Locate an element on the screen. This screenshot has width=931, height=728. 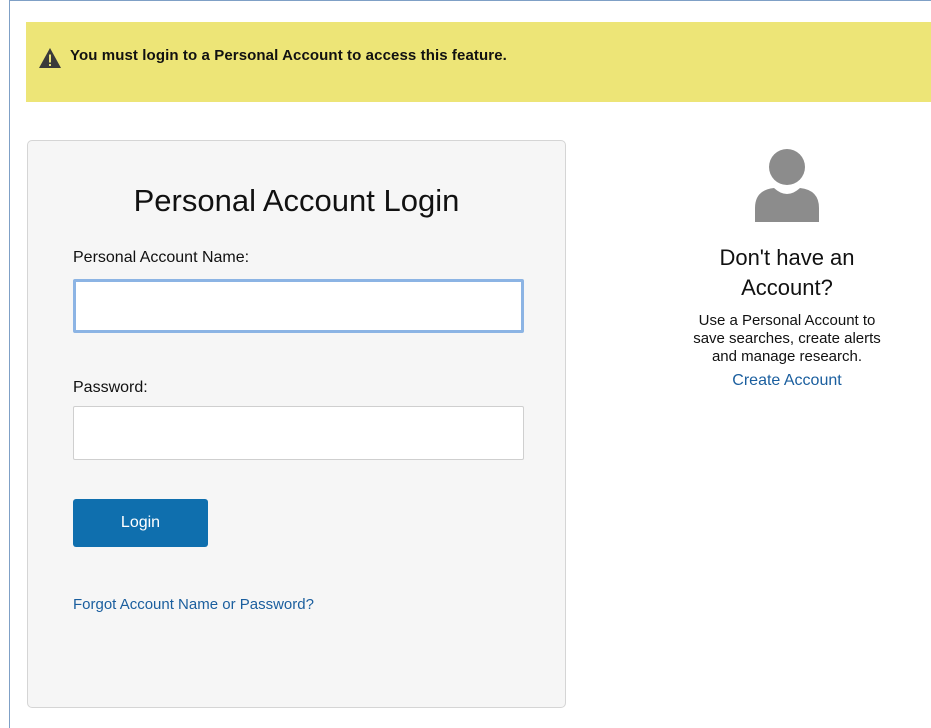
password-input is located at coordinates (298, 433).